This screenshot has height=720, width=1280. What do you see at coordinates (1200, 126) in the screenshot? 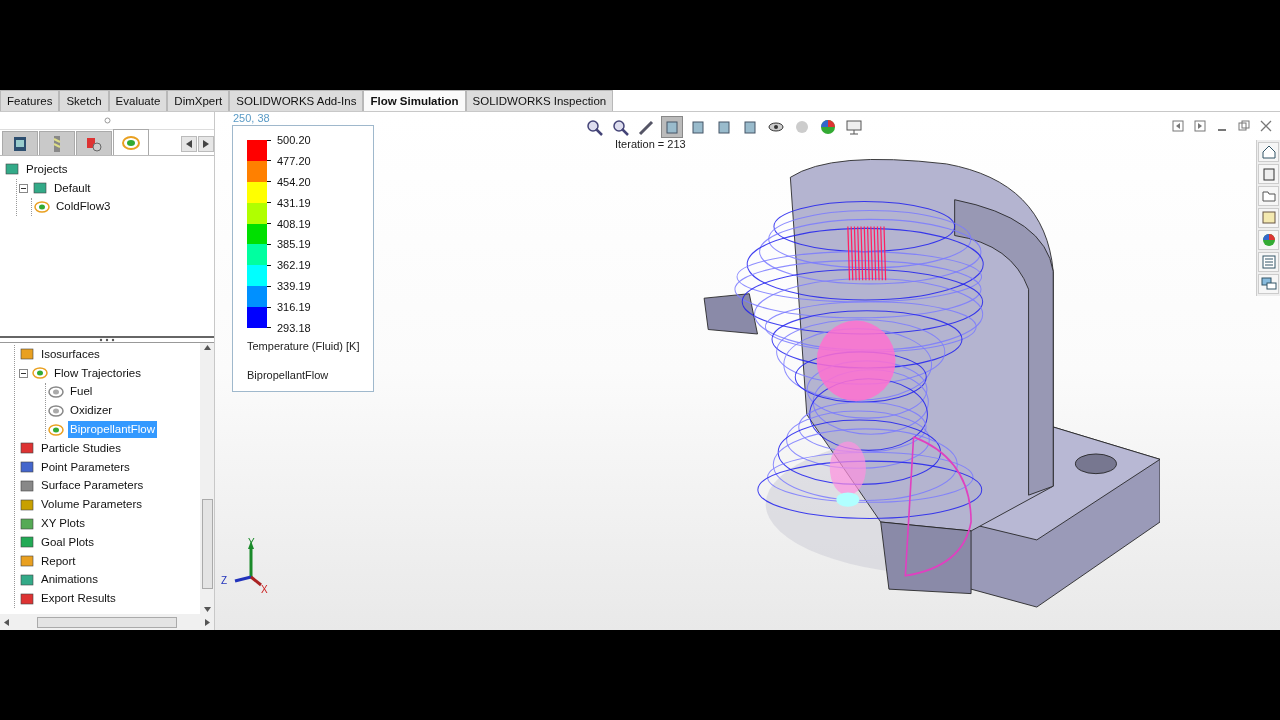
I see `next-icon` at bounding box center [1200, 126].